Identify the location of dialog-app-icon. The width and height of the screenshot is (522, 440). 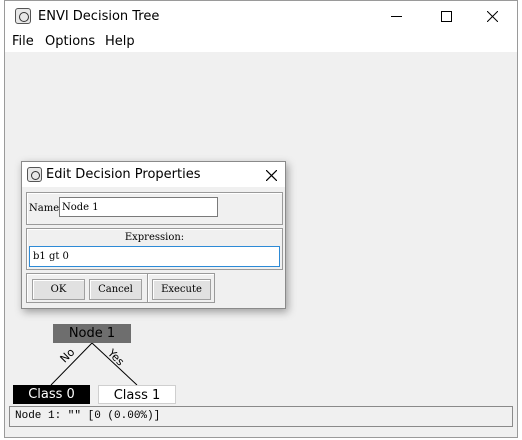
(34, 174).